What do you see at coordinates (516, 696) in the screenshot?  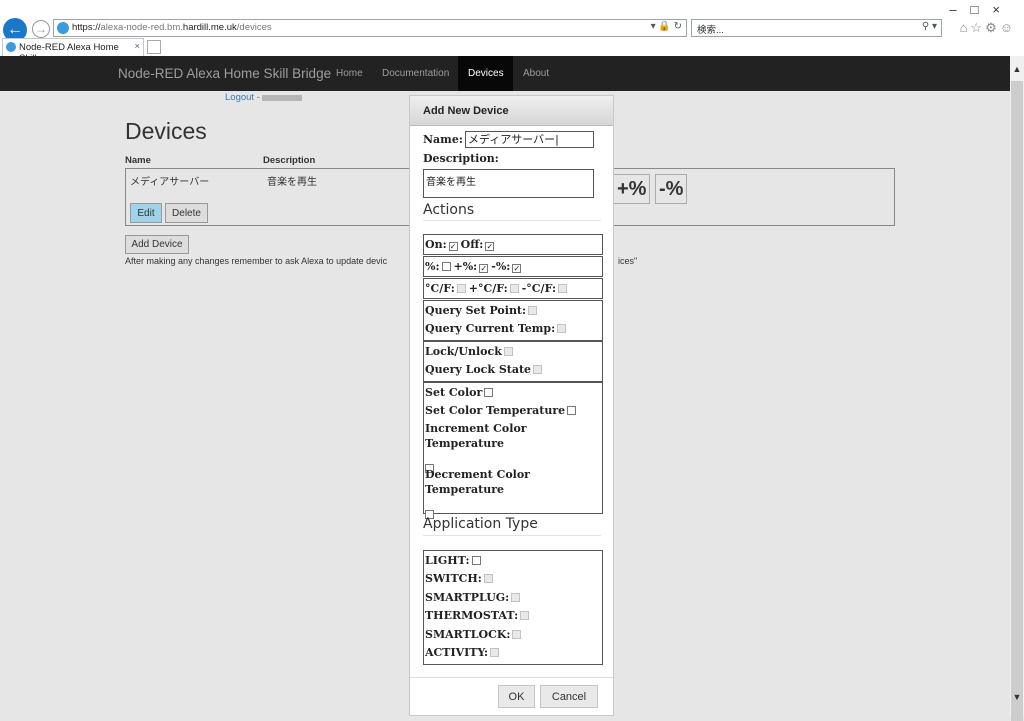 I see `ok-button: OK` at bounding box center [516, 696].